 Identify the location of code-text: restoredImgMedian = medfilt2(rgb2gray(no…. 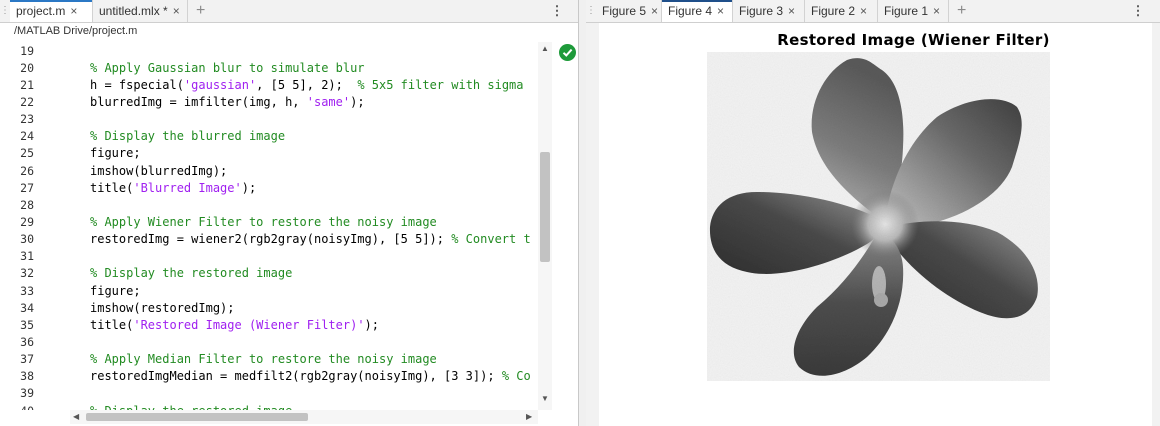
(282, 376).